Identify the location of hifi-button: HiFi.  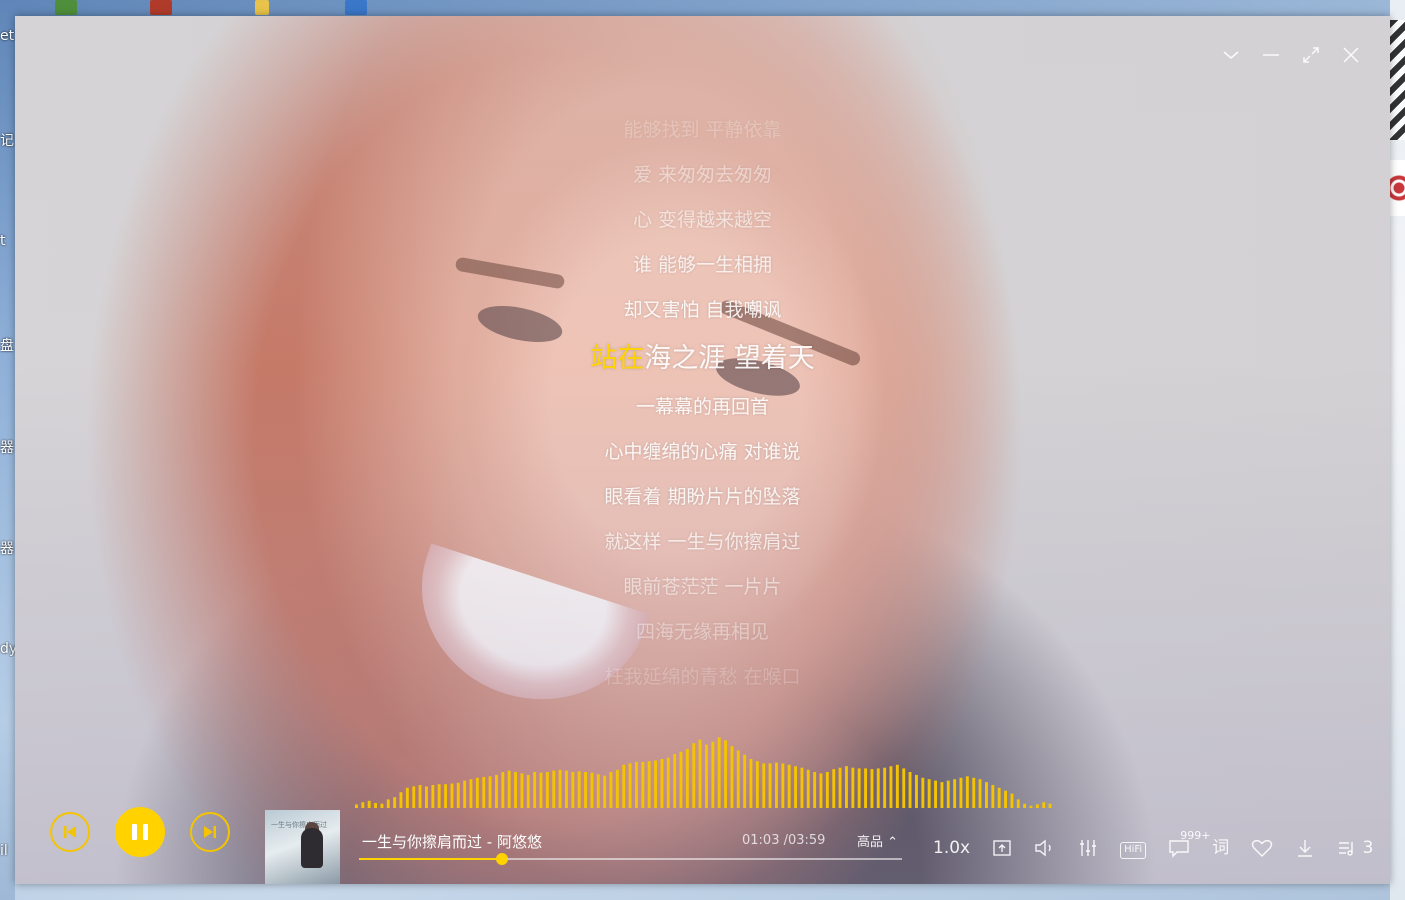
(1133, 850).